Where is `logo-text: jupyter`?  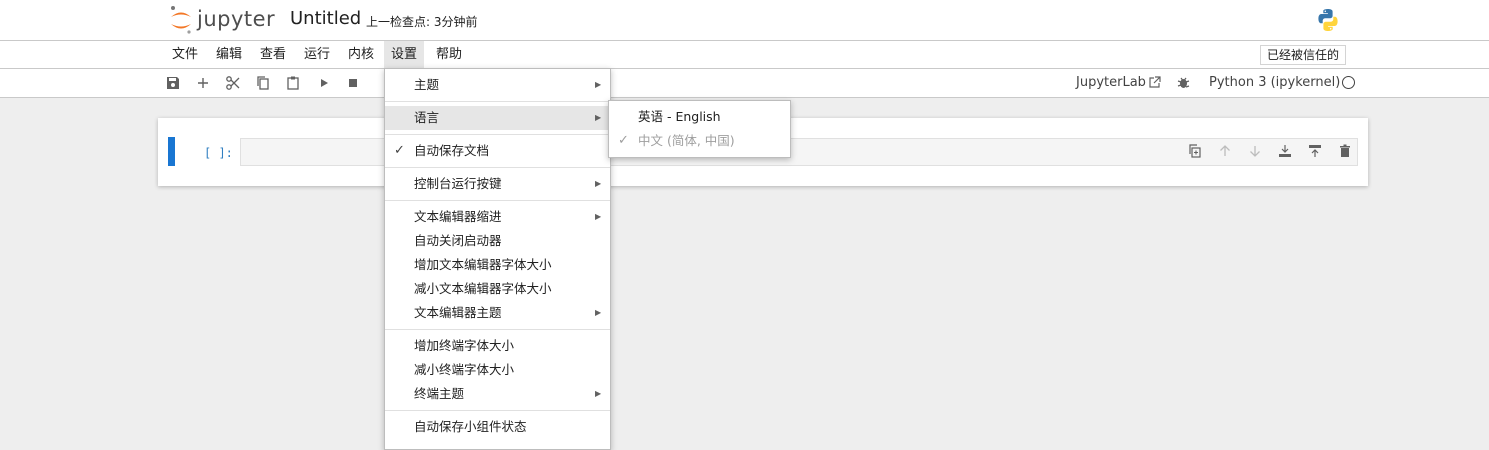 logo-text: jupyter is located at coordinates (236, 19).